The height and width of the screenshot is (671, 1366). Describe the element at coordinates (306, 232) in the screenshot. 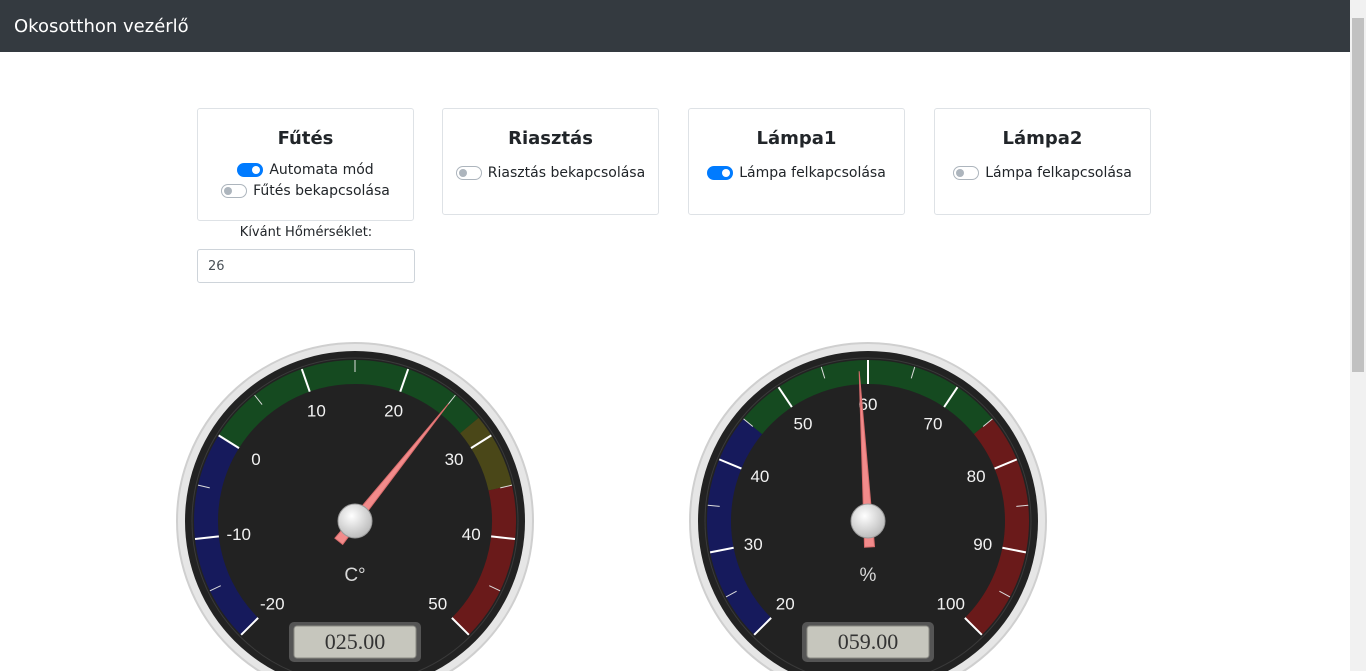

I see `desired-temp-label: Kívánt Hőmérséklet:` at that location.